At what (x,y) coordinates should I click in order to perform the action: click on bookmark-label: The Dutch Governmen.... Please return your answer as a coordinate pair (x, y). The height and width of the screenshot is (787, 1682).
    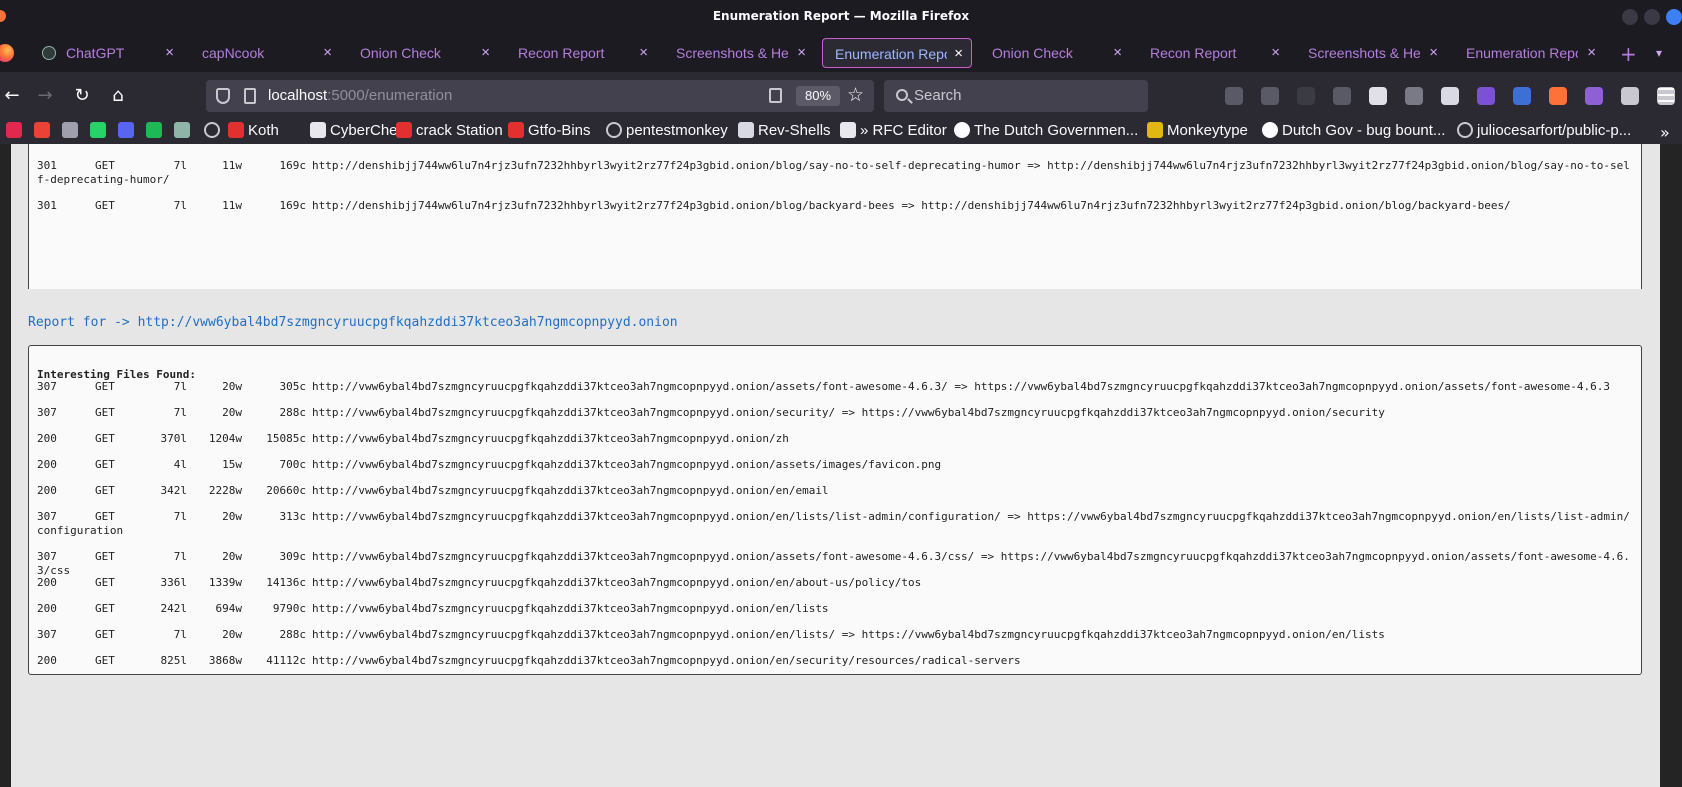
    Looking at the image, I should click on (1056, 130).